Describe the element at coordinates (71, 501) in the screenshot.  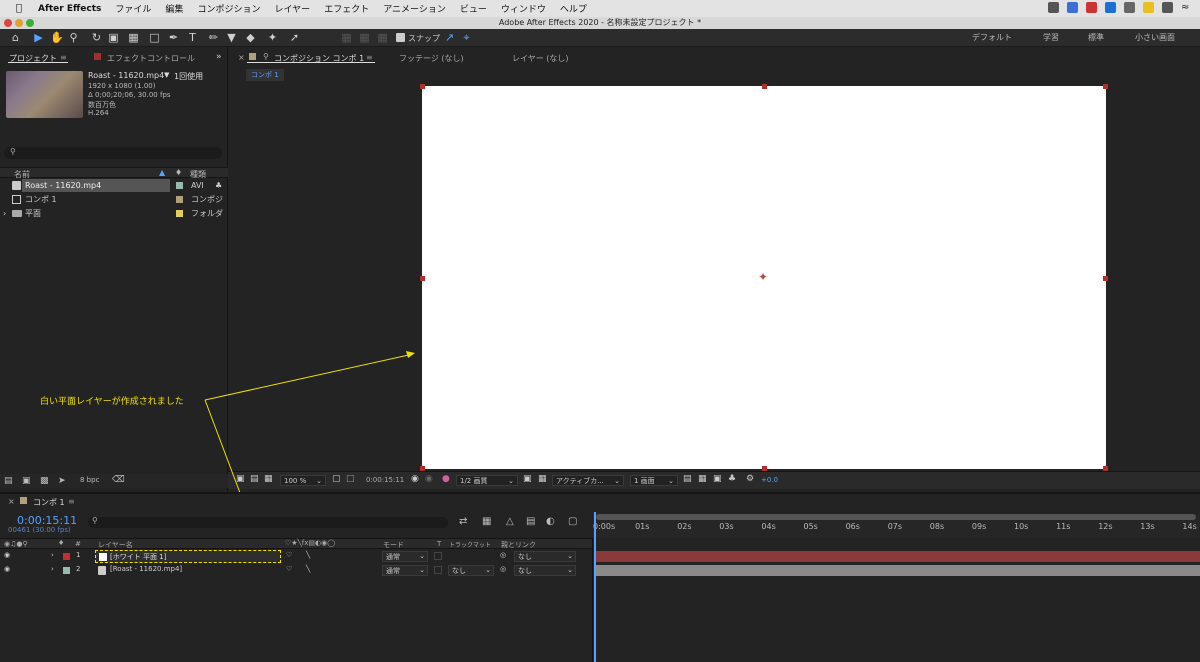
I see `timeline-menu-icon: ≡` at that location.